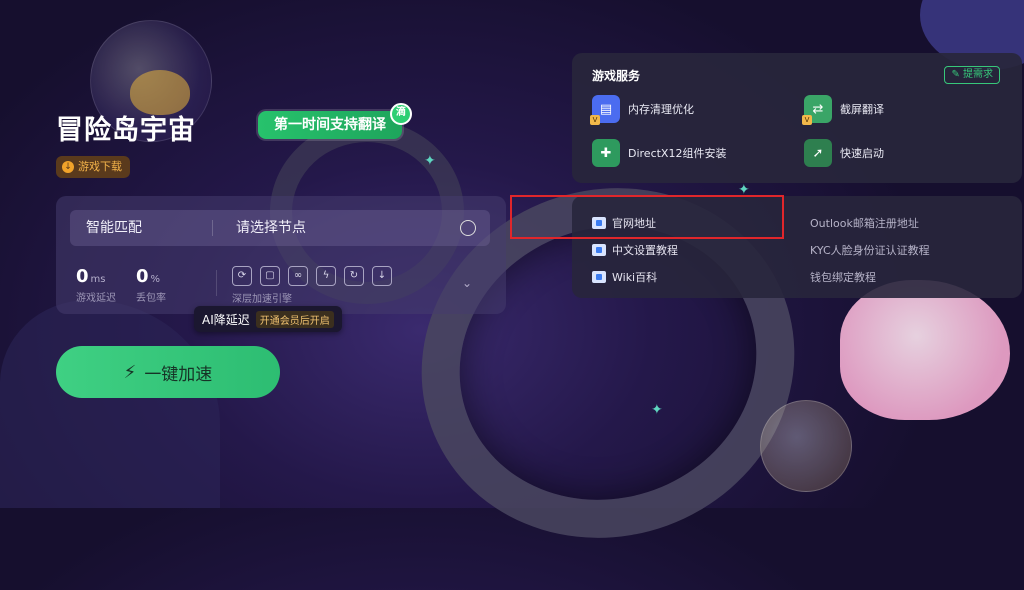 This screenshot has width=1024, height=590. I want to click on character-silhouette-decoration, so click(110, 404).